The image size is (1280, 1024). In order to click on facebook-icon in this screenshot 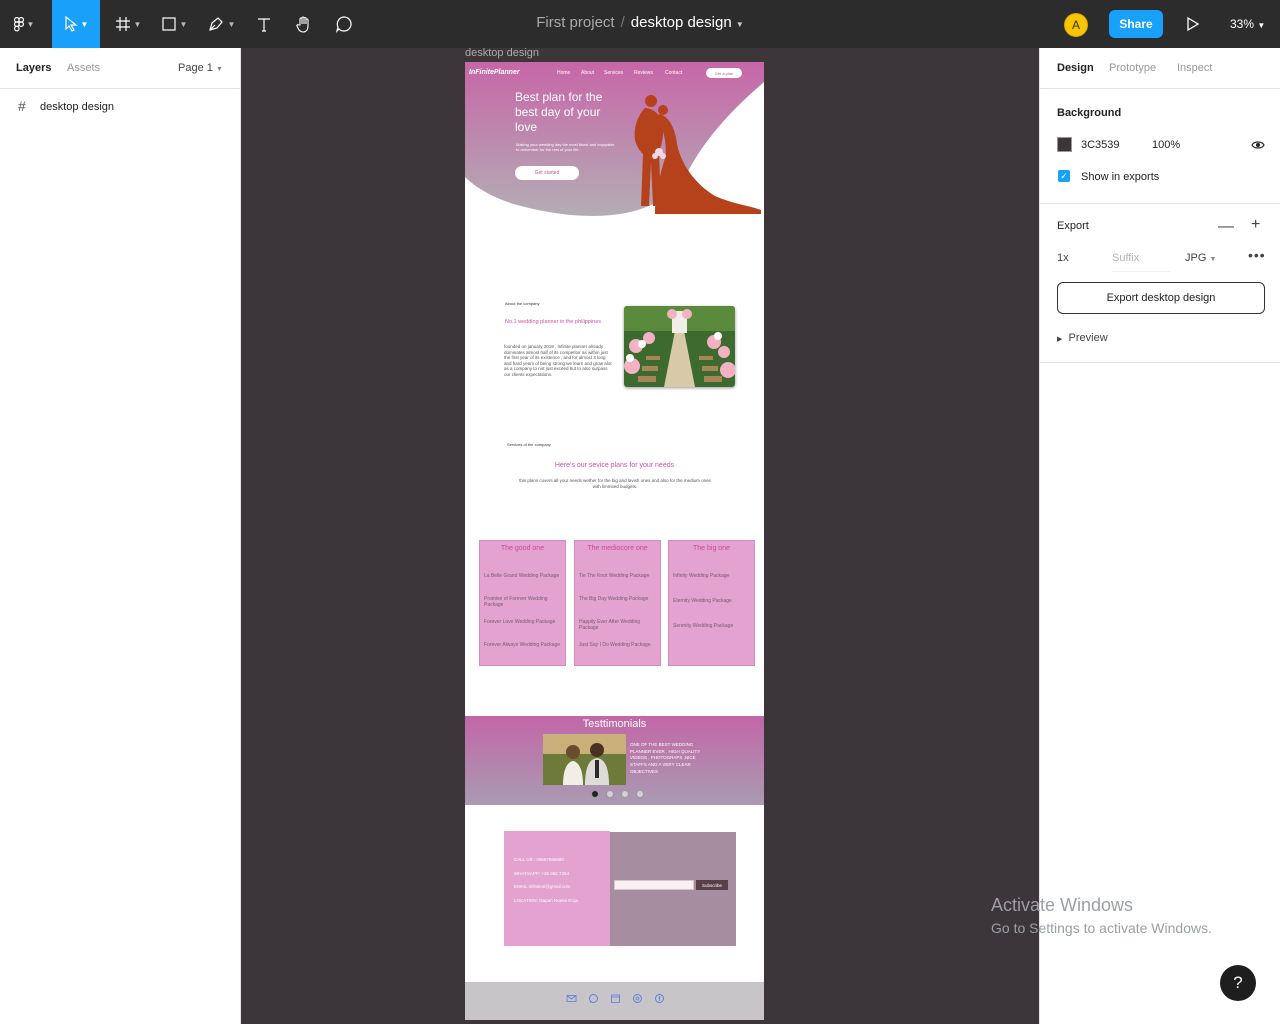, I will do `click(659, 998)`.